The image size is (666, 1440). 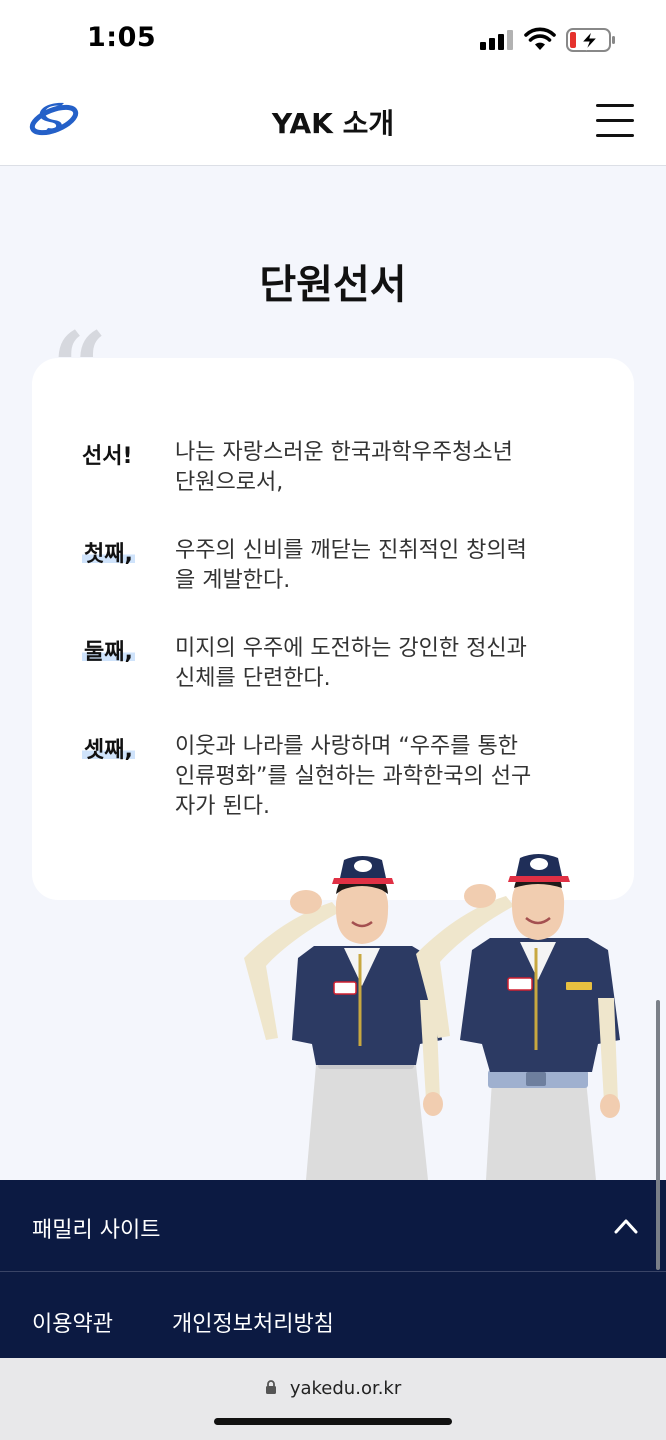 What do you see at coordinates (270, 1386) in the screenshot?
I see `lock-icon` at bounding box center [270, 1386].